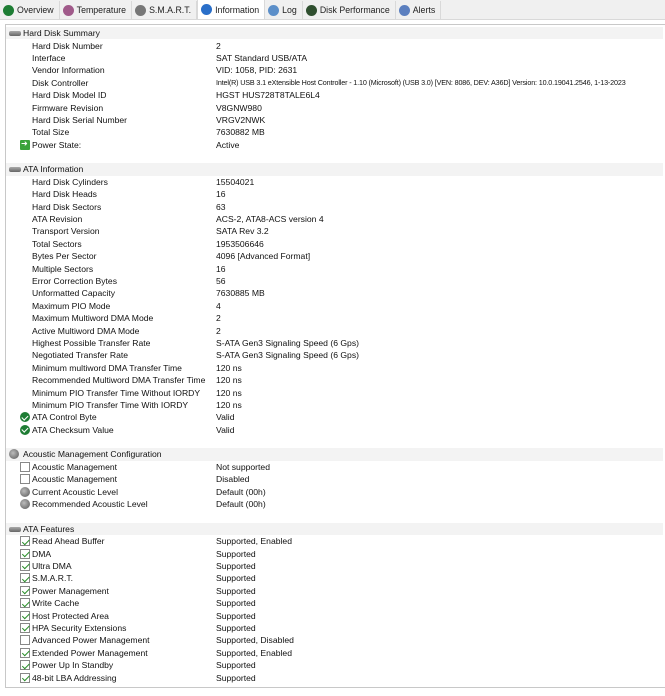 This screenshot has height=696, width=665. I want to click on tab-label: S.M.A.R.T., so click(170, 10).